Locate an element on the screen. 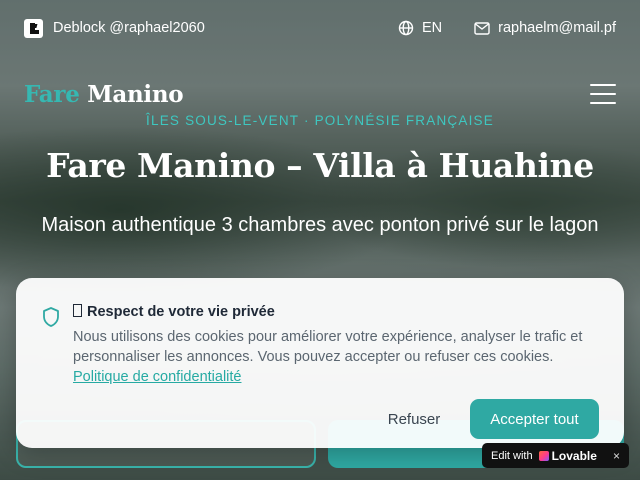  logo-part-2: Manino is located at coordinates (135, 94).